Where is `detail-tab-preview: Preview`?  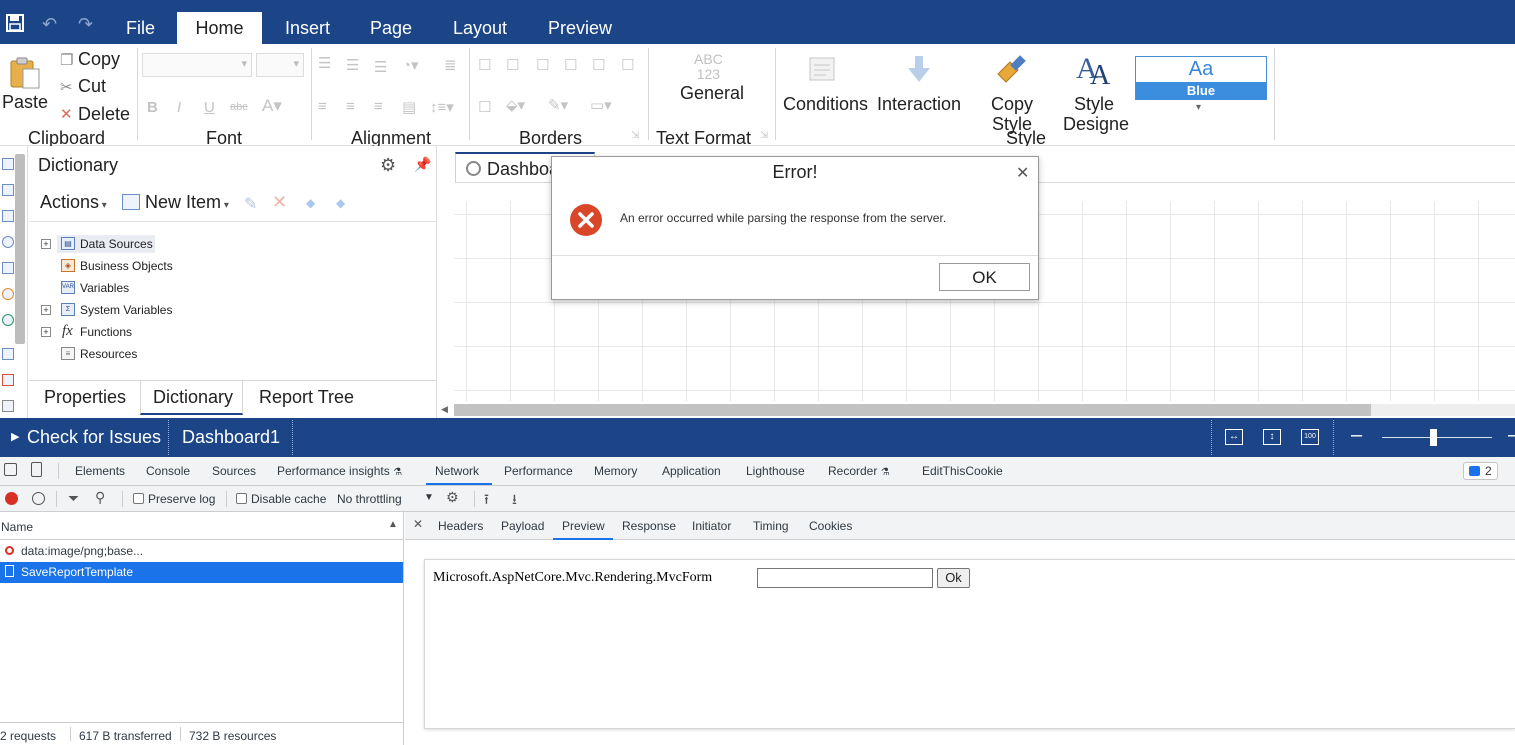
detail-tab-preview: Preview is located at coordinates (583, 526).